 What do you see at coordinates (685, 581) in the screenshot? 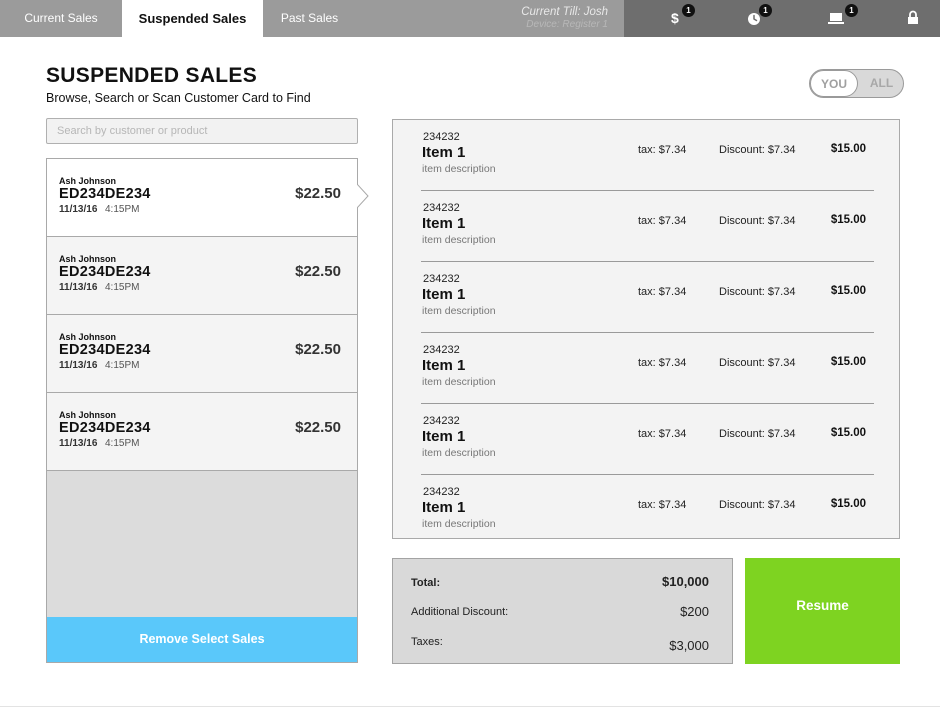
I see `total-value: $10,000` at bounding box center [685, 581].